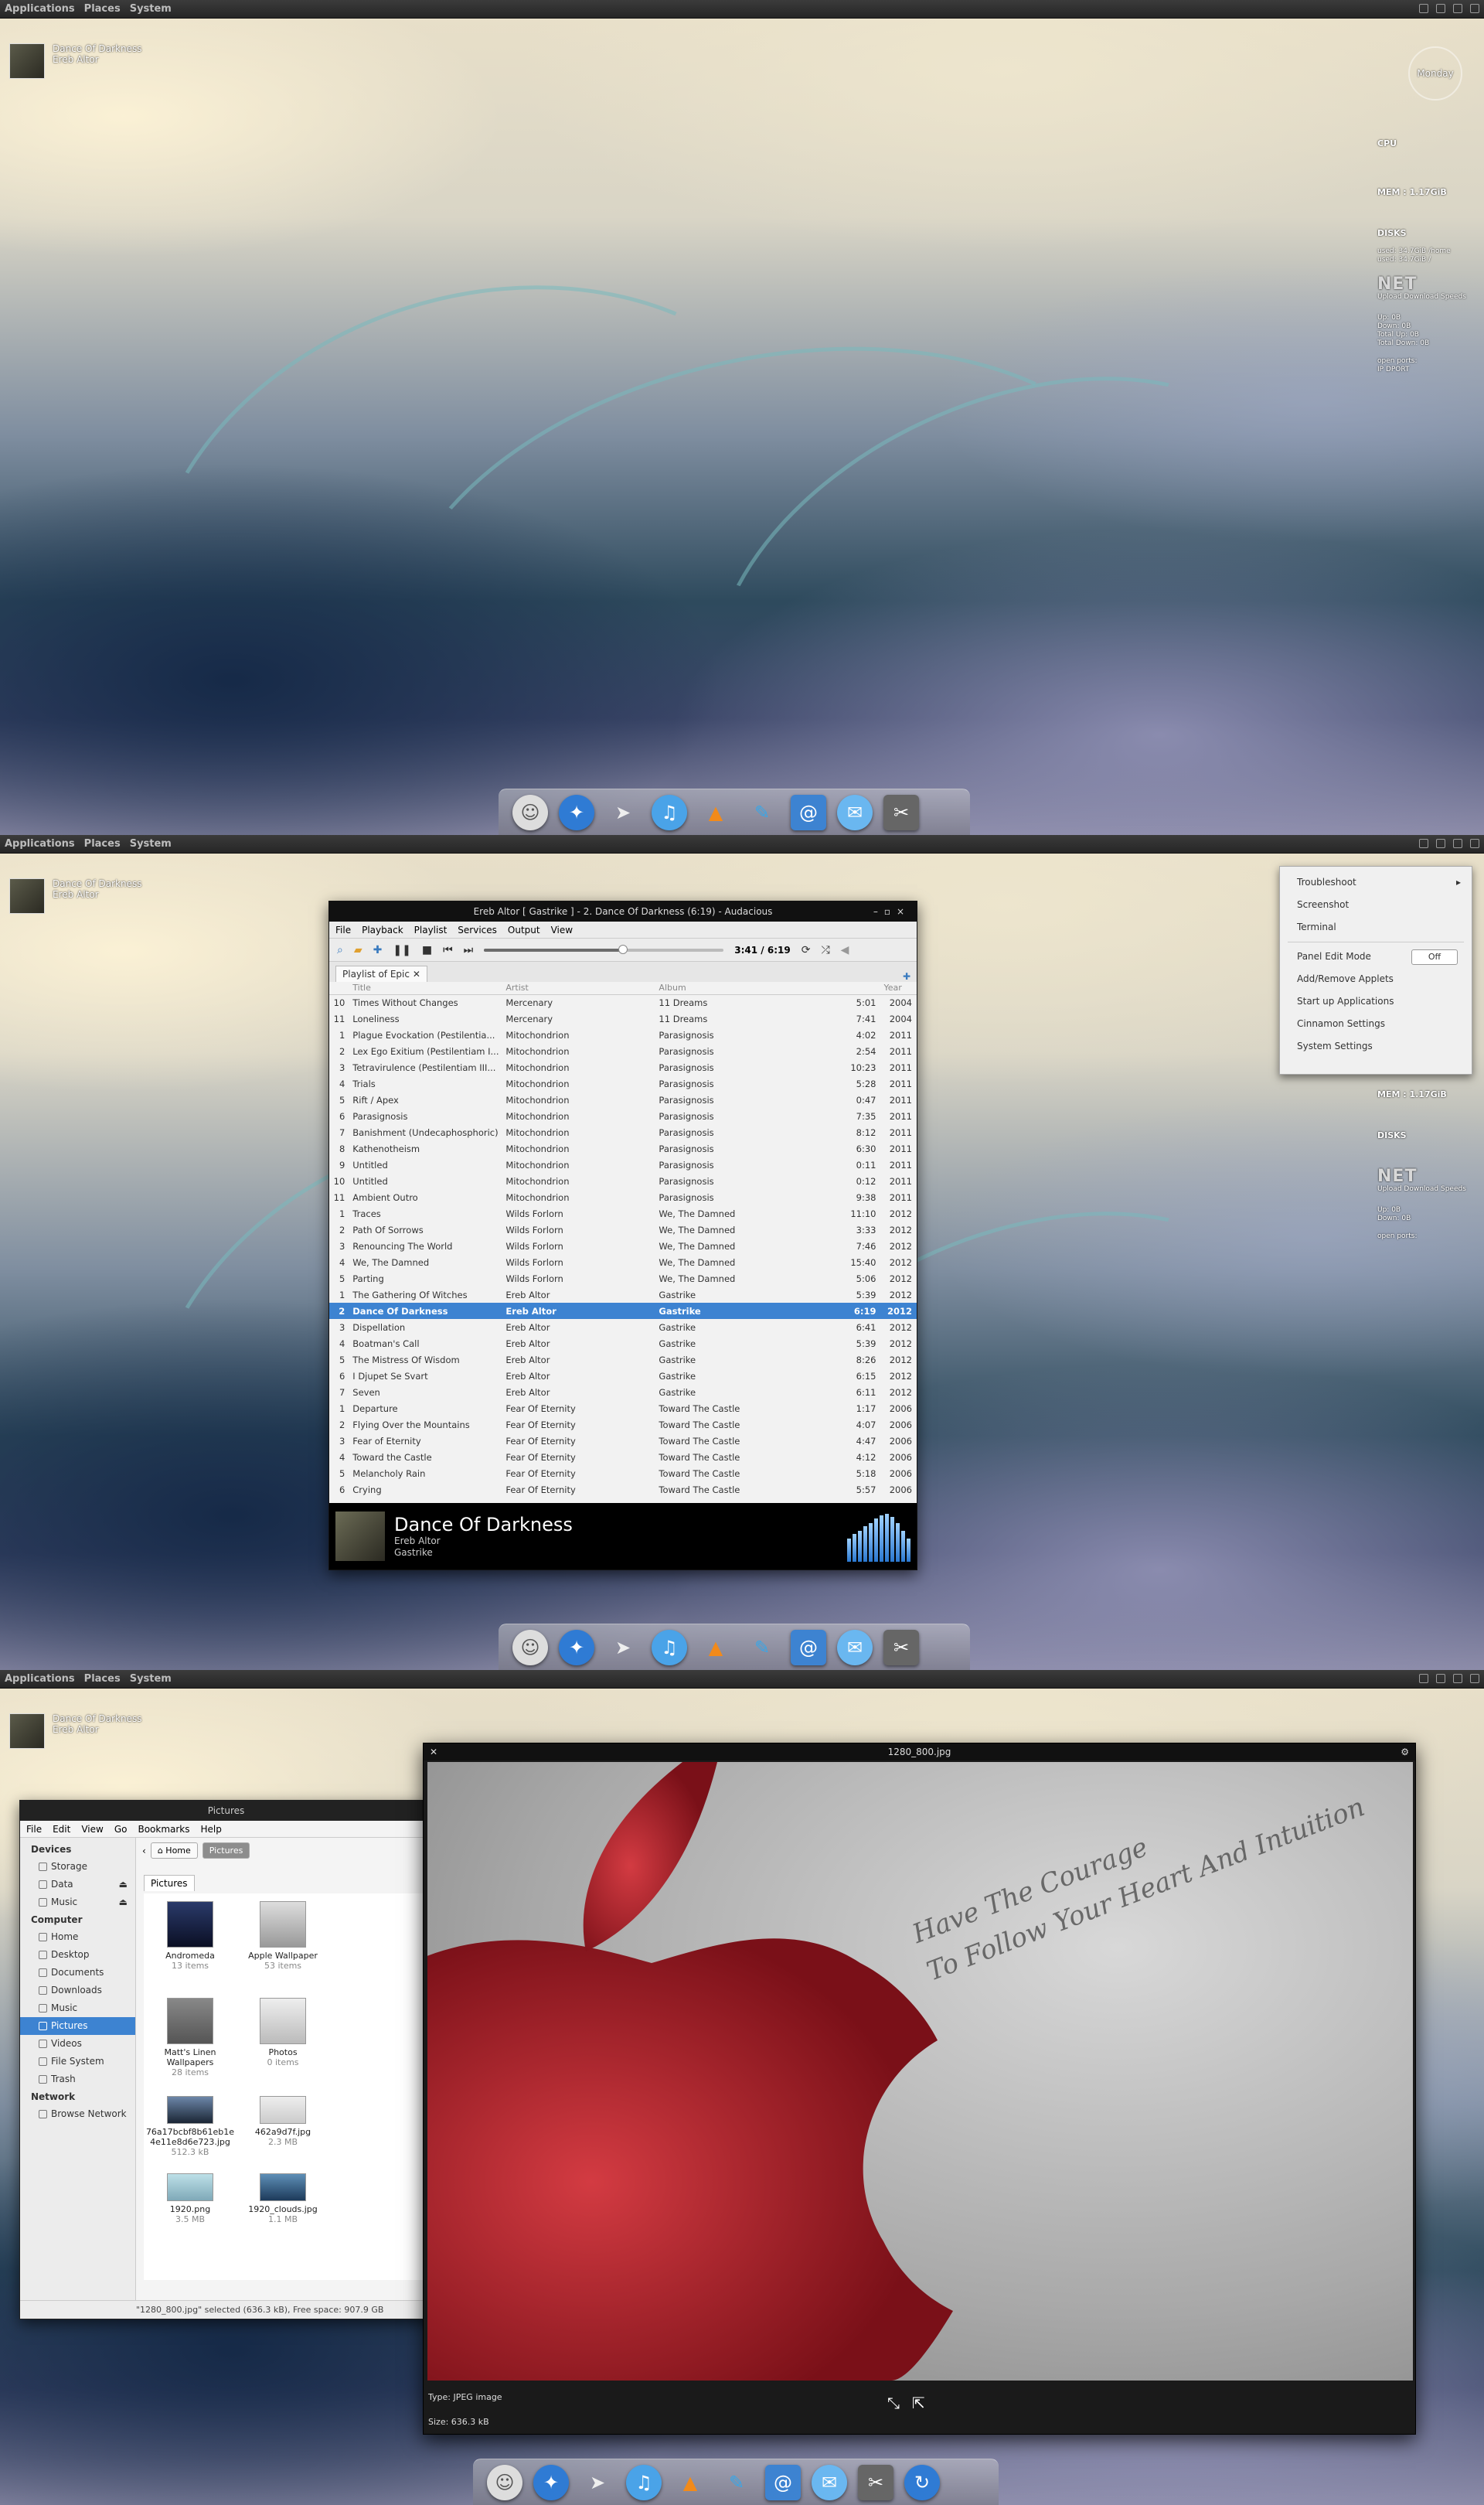  What do you see at coordinates (226, 1811) in the screenshot?
I see `file-manager-titlebar: Pictures` at bounding box center [226, 1811].